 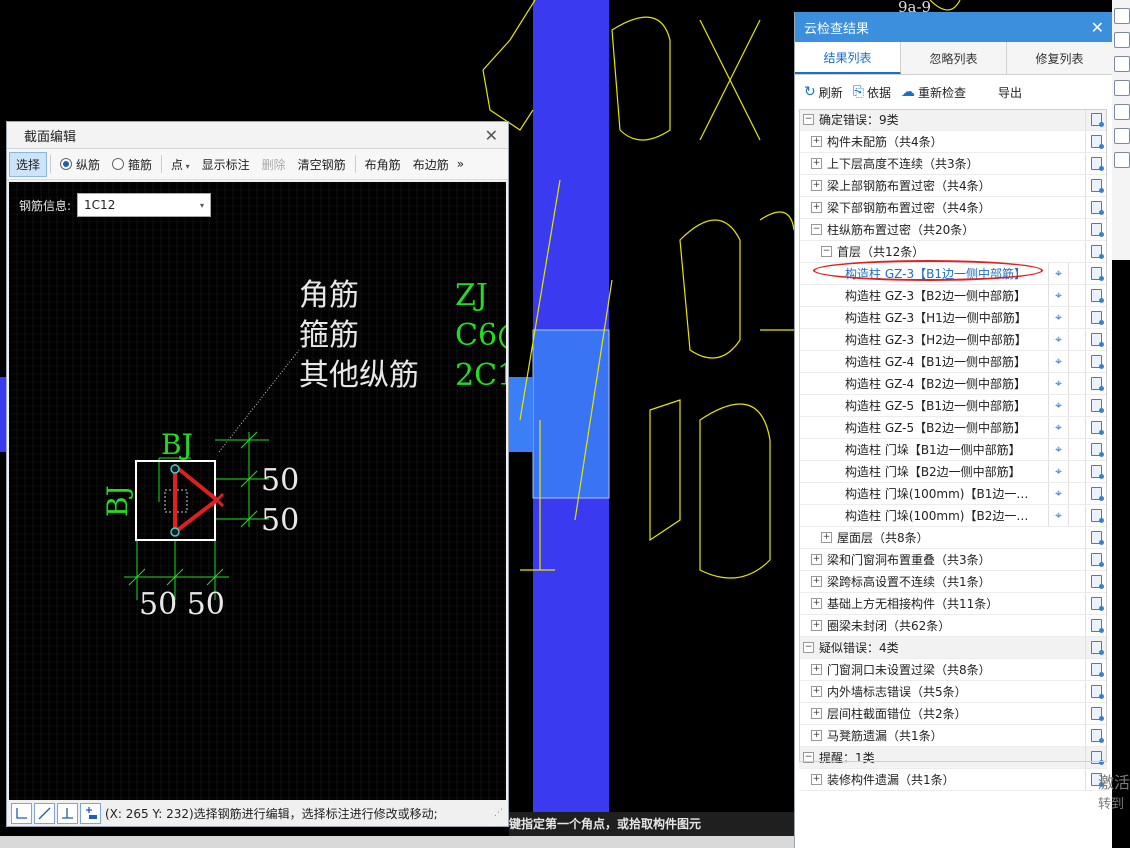 I want to click on result-item: 构造柱 GZ-3【H2边一侧中部筋】 ⌖, so click(x=953, y=340).